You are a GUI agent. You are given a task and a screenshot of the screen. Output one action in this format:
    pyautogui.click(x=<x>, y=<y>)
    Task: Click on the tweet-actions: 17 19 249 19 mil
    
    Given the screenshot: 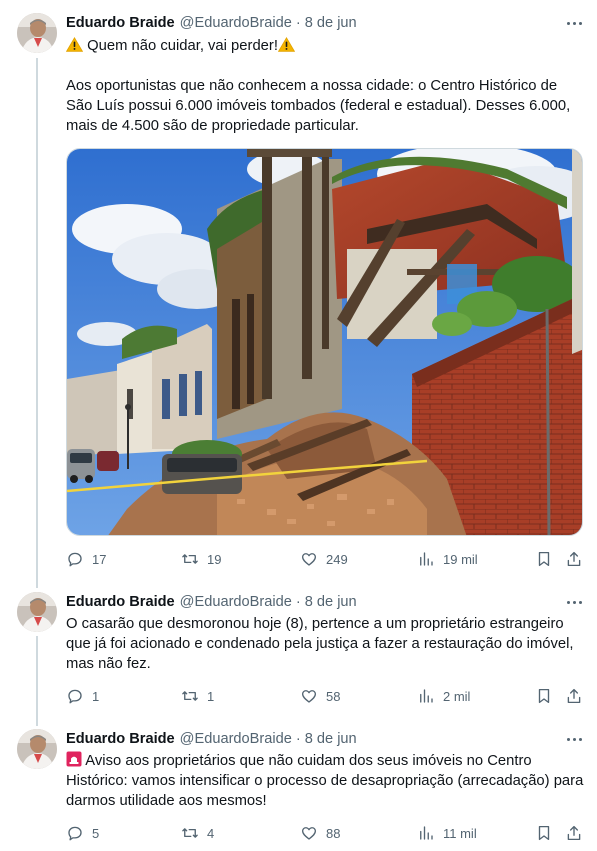 What is the action you would take?
    pyautogui.click(x=327, y=559)
    